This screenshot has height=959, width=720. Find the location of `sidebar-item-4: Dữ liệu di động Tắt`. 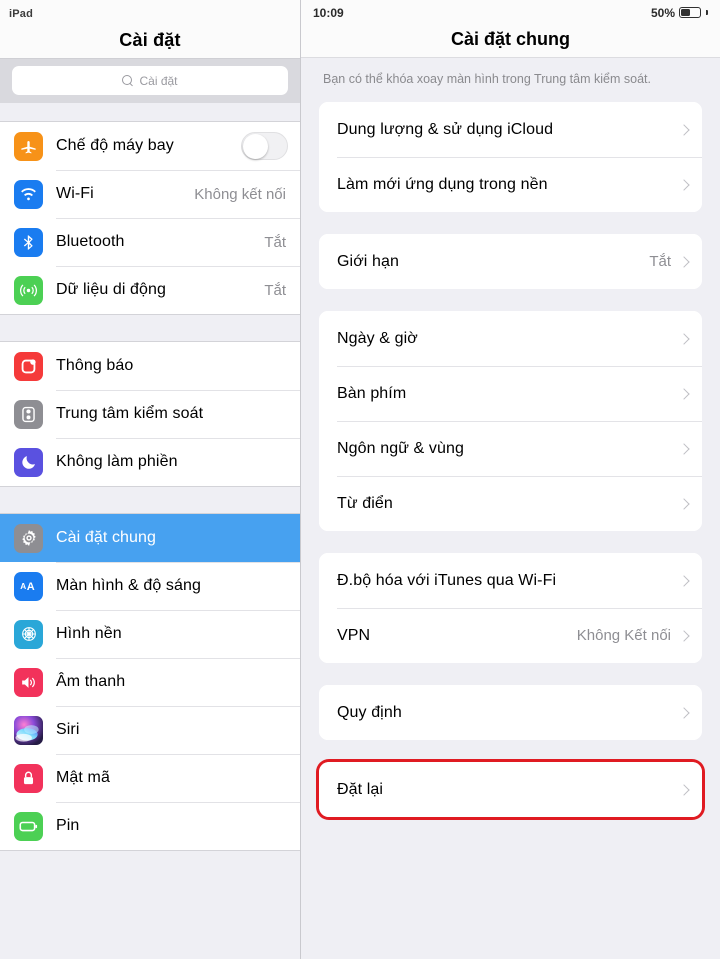

sidebar-item-4: Dữ liệu di động Tắt is located at coordinates (150, 290).